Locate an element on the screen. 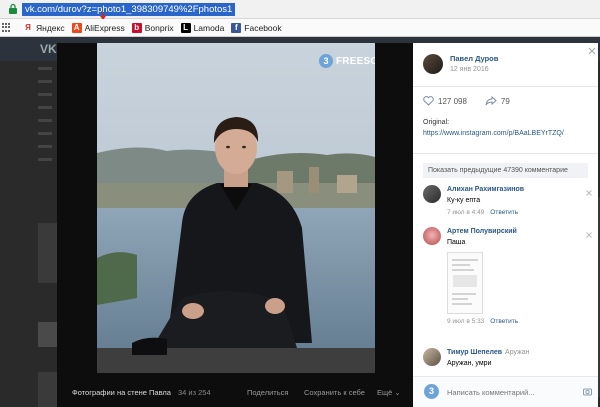 The image size is (600, 407). comment-text: Аружан, умри is located at coordinates (469, 363).